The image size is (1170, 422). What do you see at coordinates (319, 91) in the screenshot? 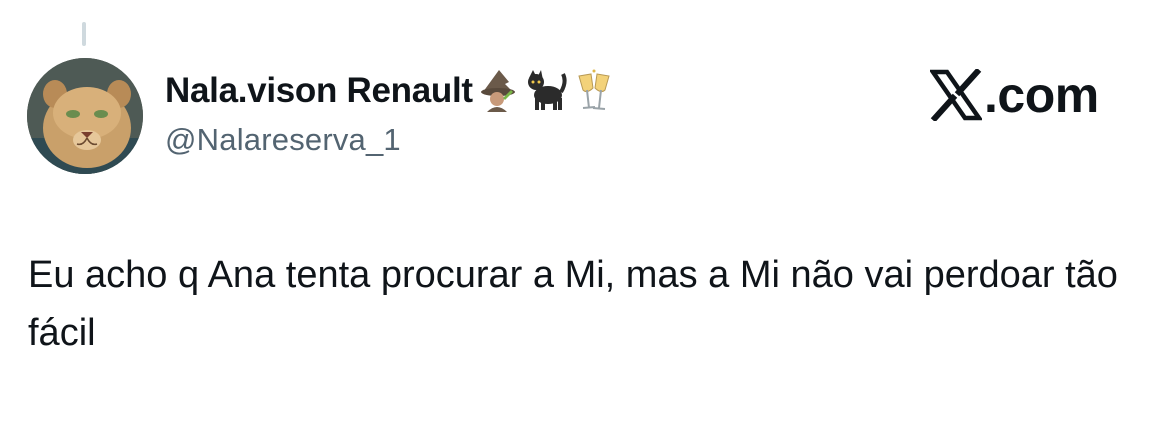
I see `author-display-name: Nala.vison Renault` at bounding box center [319, 91].